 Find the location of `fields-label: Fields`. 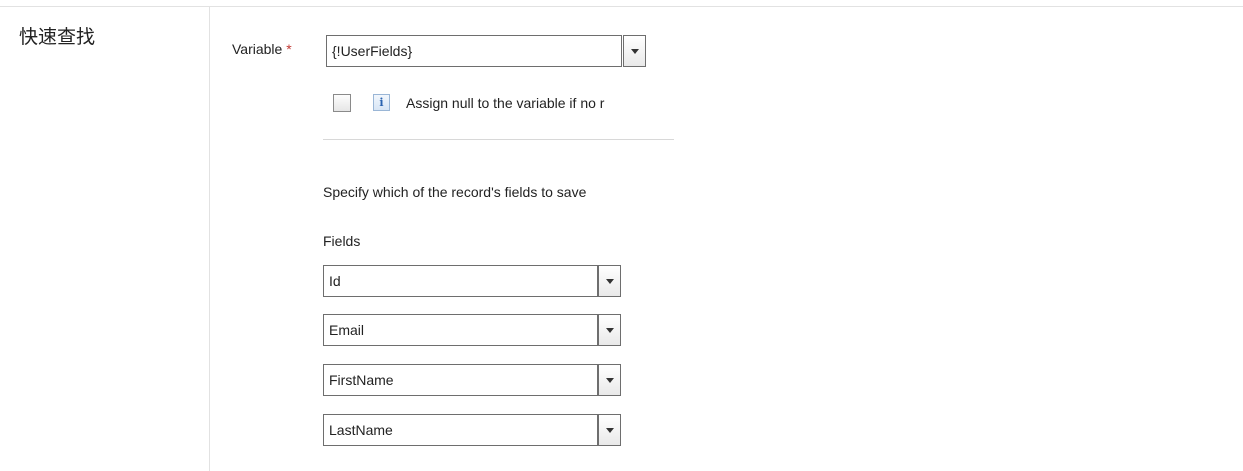

fields-label: Fields is located at coordinates (342, 241).